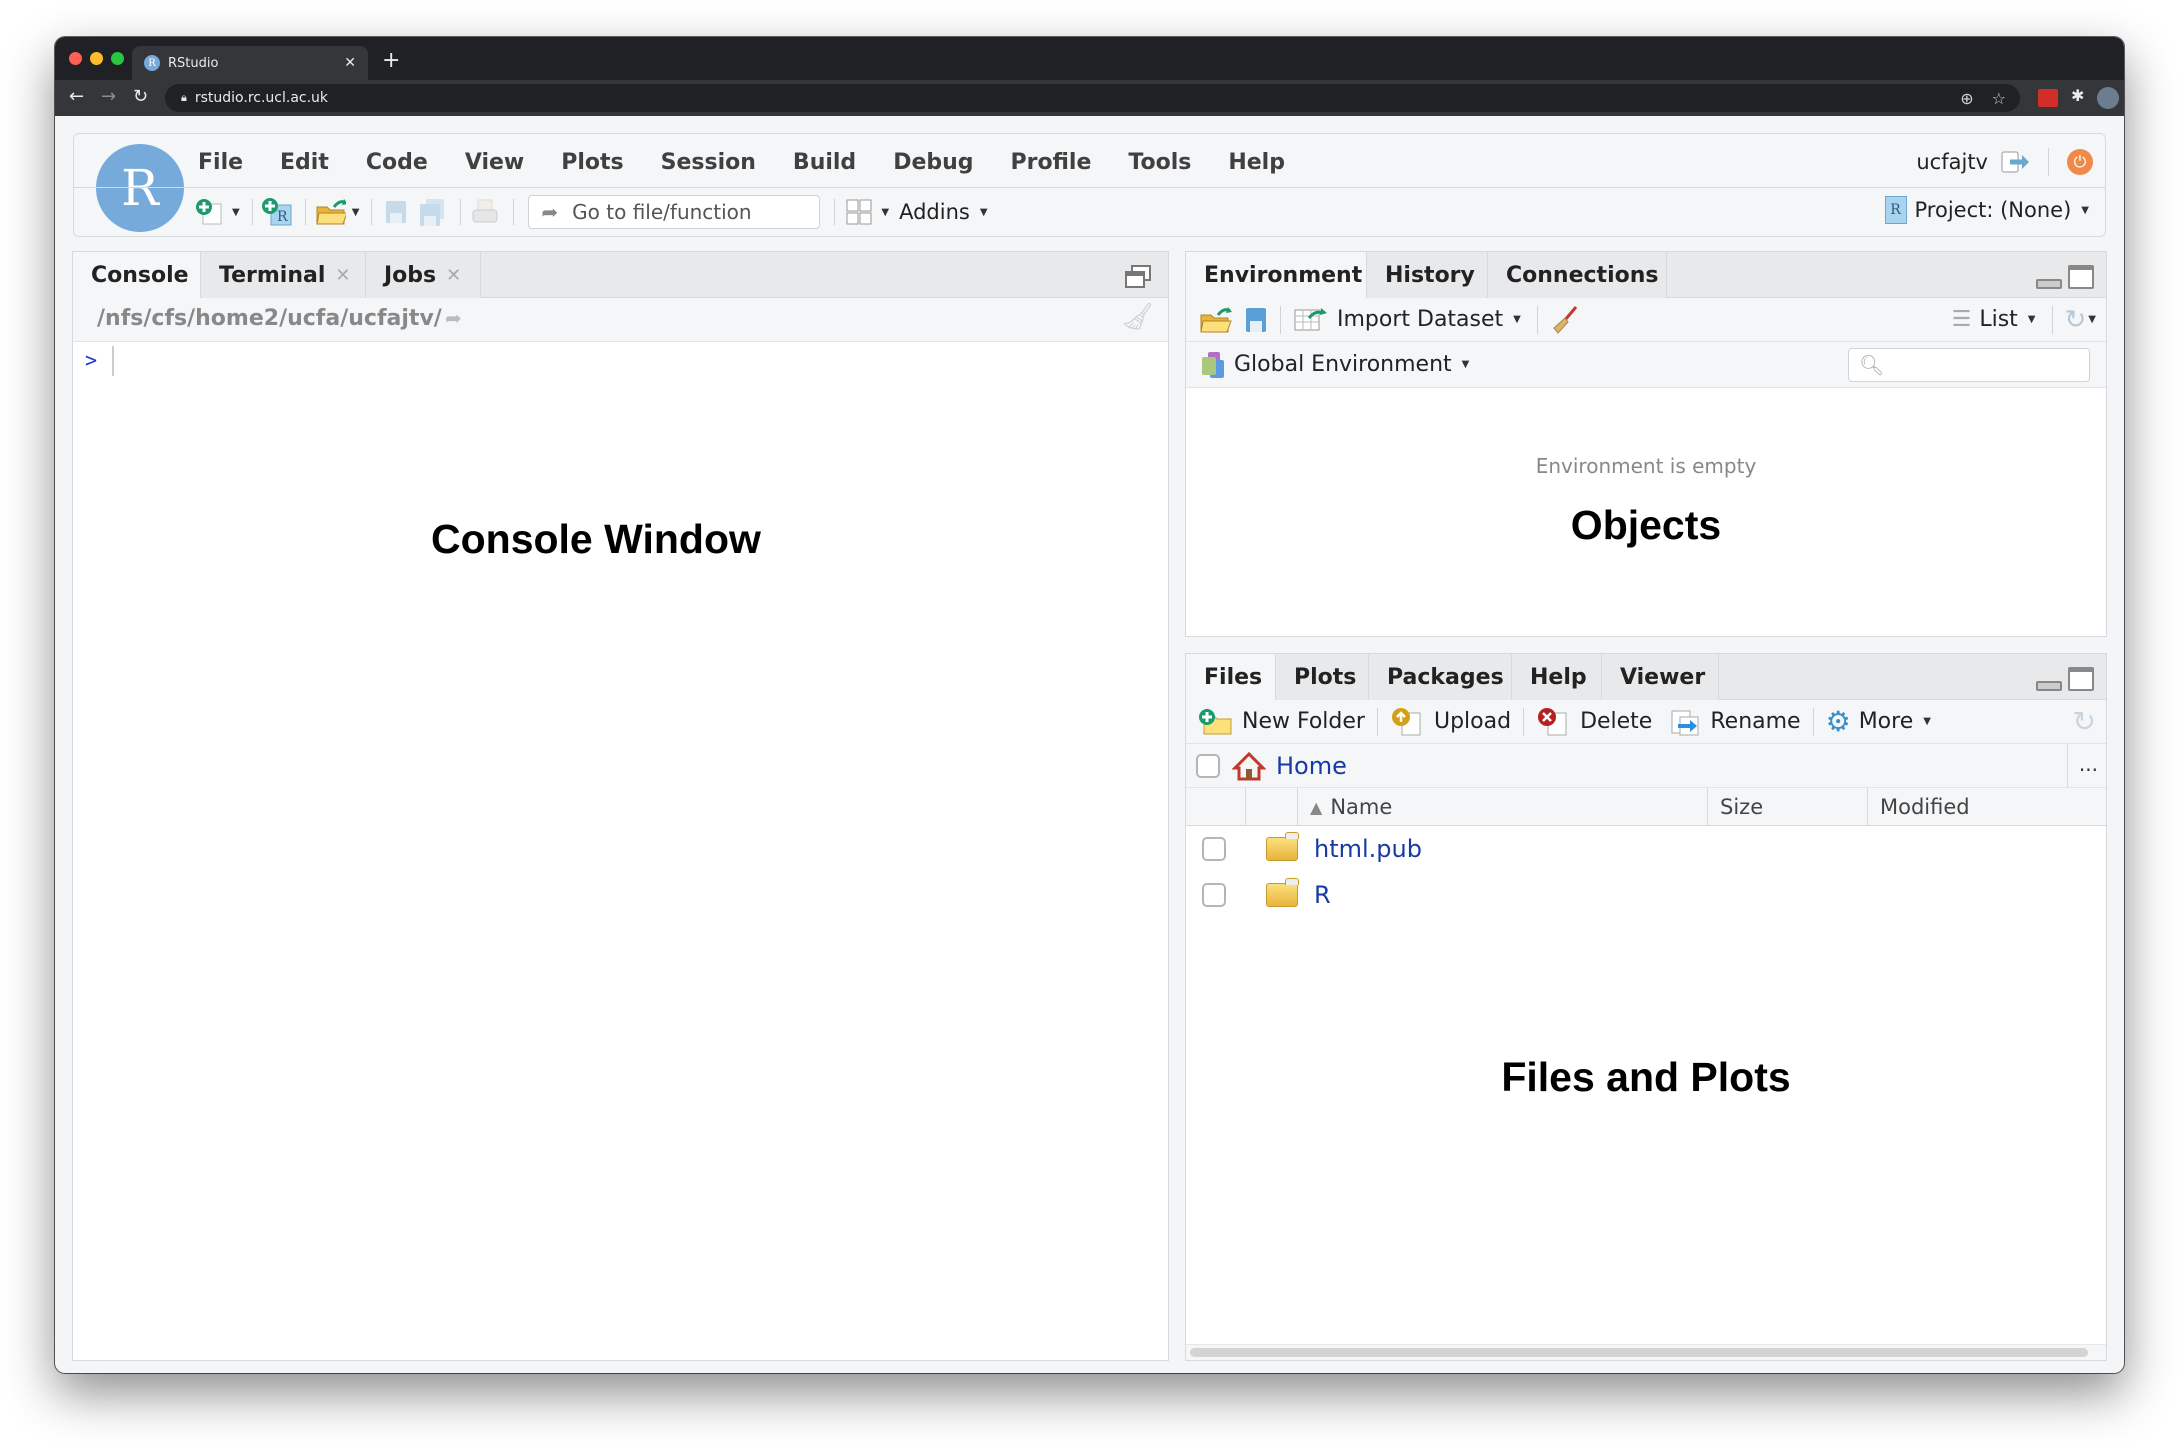 The width and height of the screenshot is (2179, 1448). I want to click on column-header-modified: Modified, so click(1987, 807).